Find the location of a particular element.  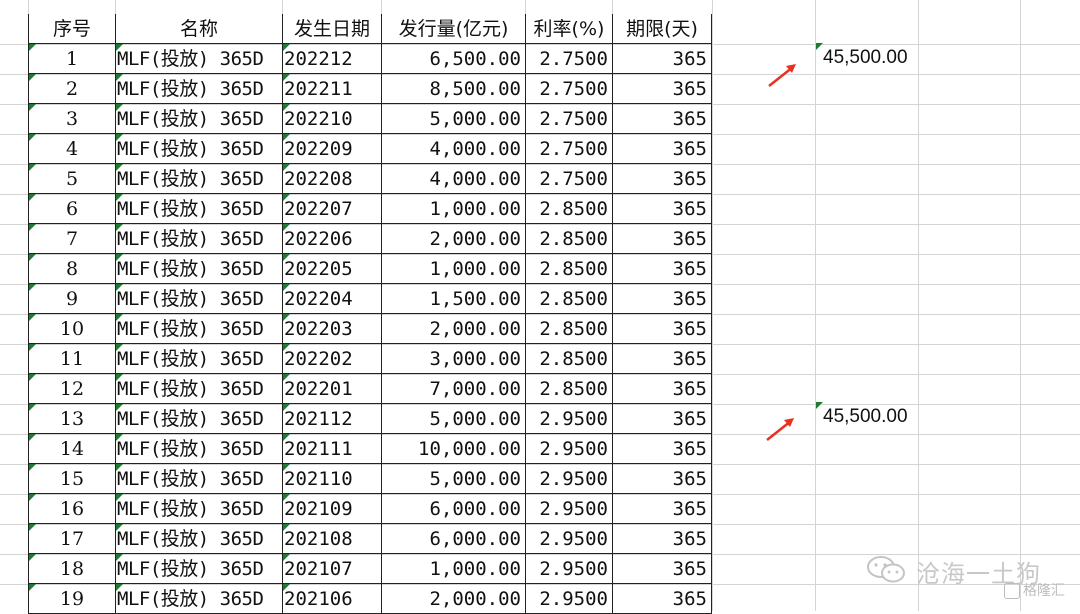

index-cell: 16 is located at coordinates (71, 509).